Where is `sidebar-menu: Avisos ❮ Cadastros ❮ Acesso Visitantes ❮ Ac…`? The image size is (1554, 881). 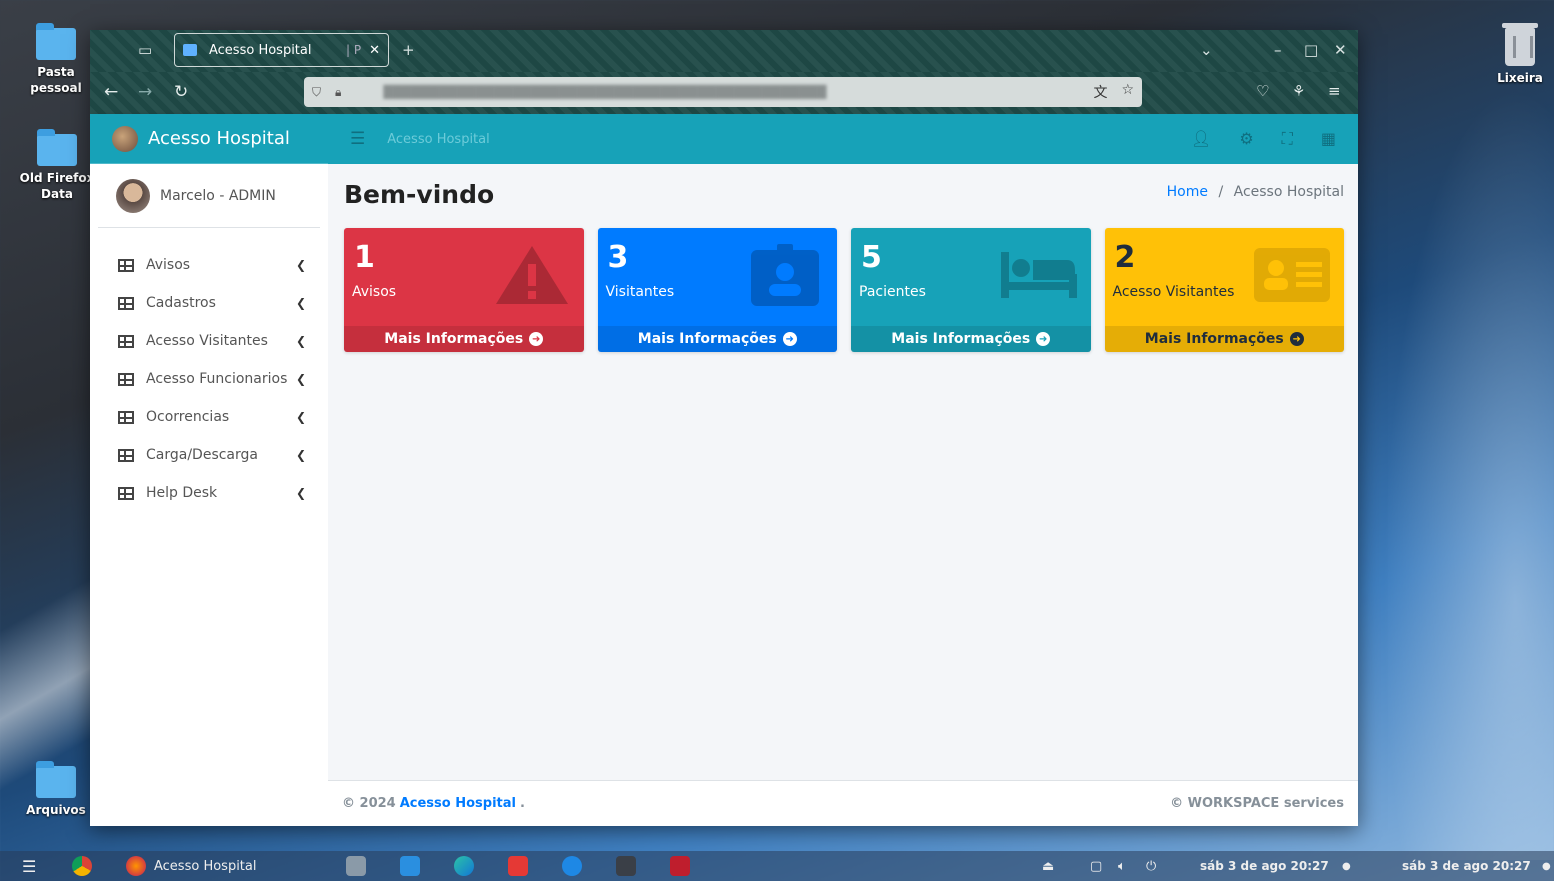
sidebar-menu: Avisos ❮ Cadastros ❮ Acesso Visitantes ❮ Ac… is located at coordinates (209, 379).